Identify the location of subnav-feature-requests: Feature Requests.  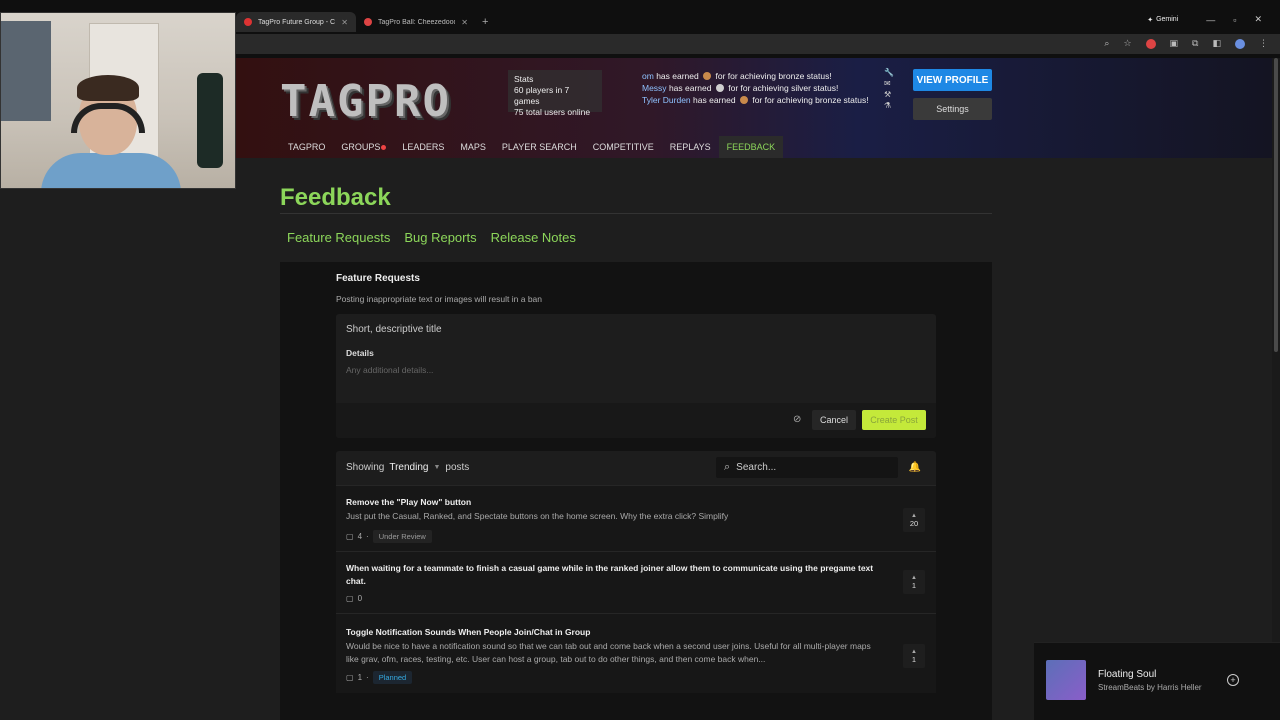
(338, 237).